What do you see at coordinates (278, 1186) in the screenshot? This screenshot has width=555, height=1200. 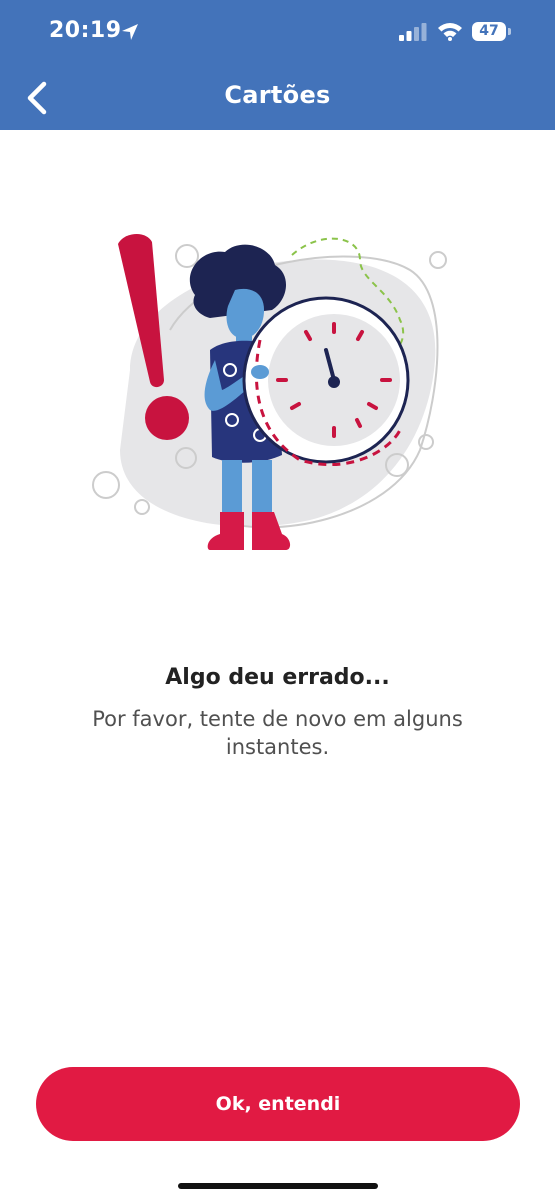 I see `home-indicator` at bounding box center [278, 1186].